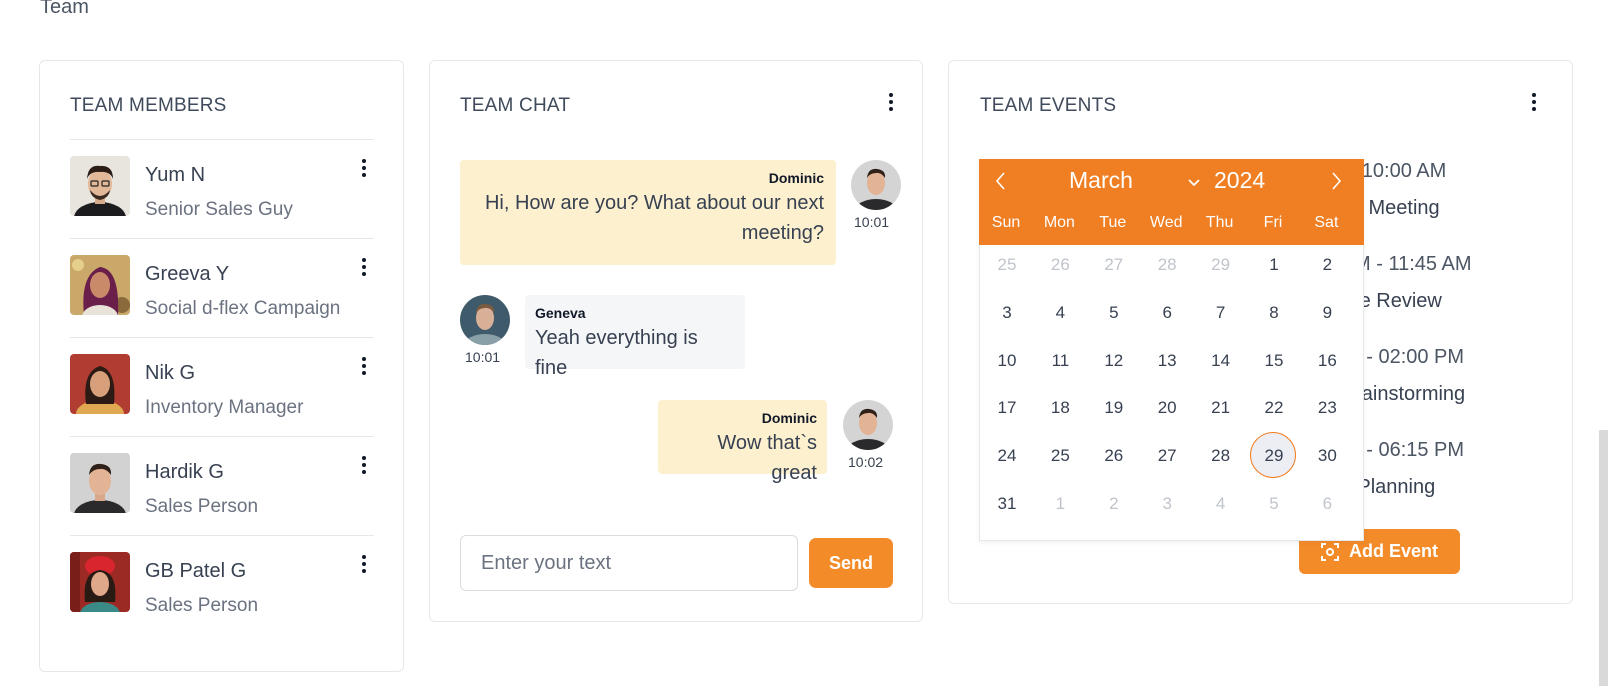 The height and width of the screenshot is (686, 1608). Describe the element at coordinates (1327, 361) in the screenshot. I see `calendar-day: 16` at that location.